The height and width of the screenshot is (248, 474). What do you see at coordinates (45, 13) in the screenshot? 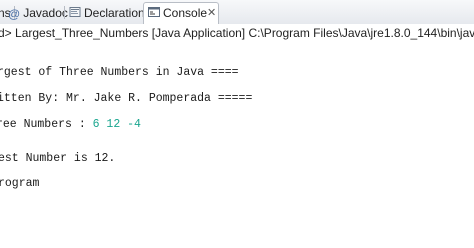
I see `tab-javadoc-label: Javadoc` at bounding box center [45, 13].